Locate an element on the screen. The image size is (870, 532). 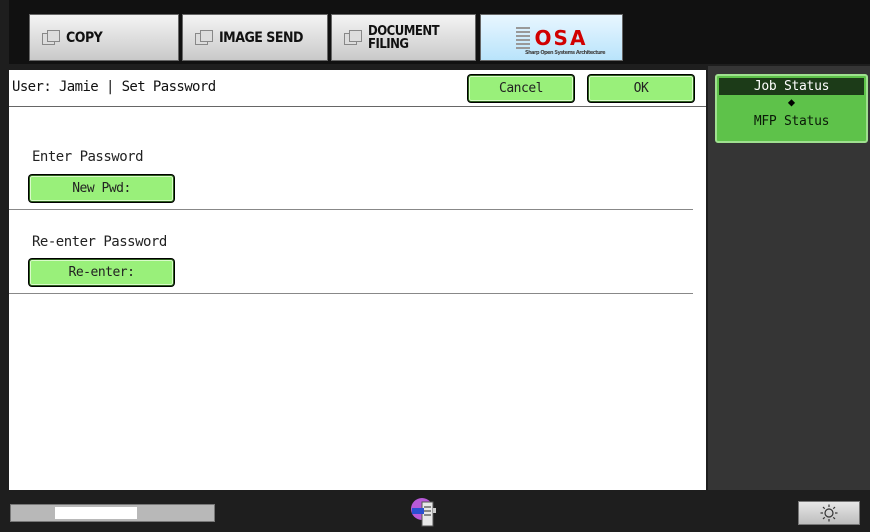
brightness-button is located at coordinates (829, 513).